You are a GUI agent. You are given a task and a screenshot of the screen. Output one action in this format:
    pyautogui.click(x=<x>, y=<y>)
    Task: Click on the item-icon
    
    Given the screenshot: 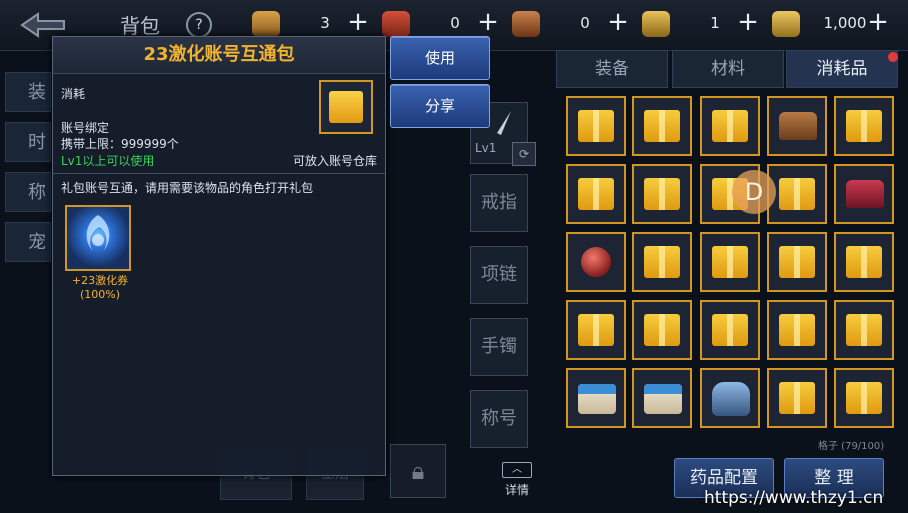 What is the action you would take?
    pyautogui.click(x=346, y=107)
    